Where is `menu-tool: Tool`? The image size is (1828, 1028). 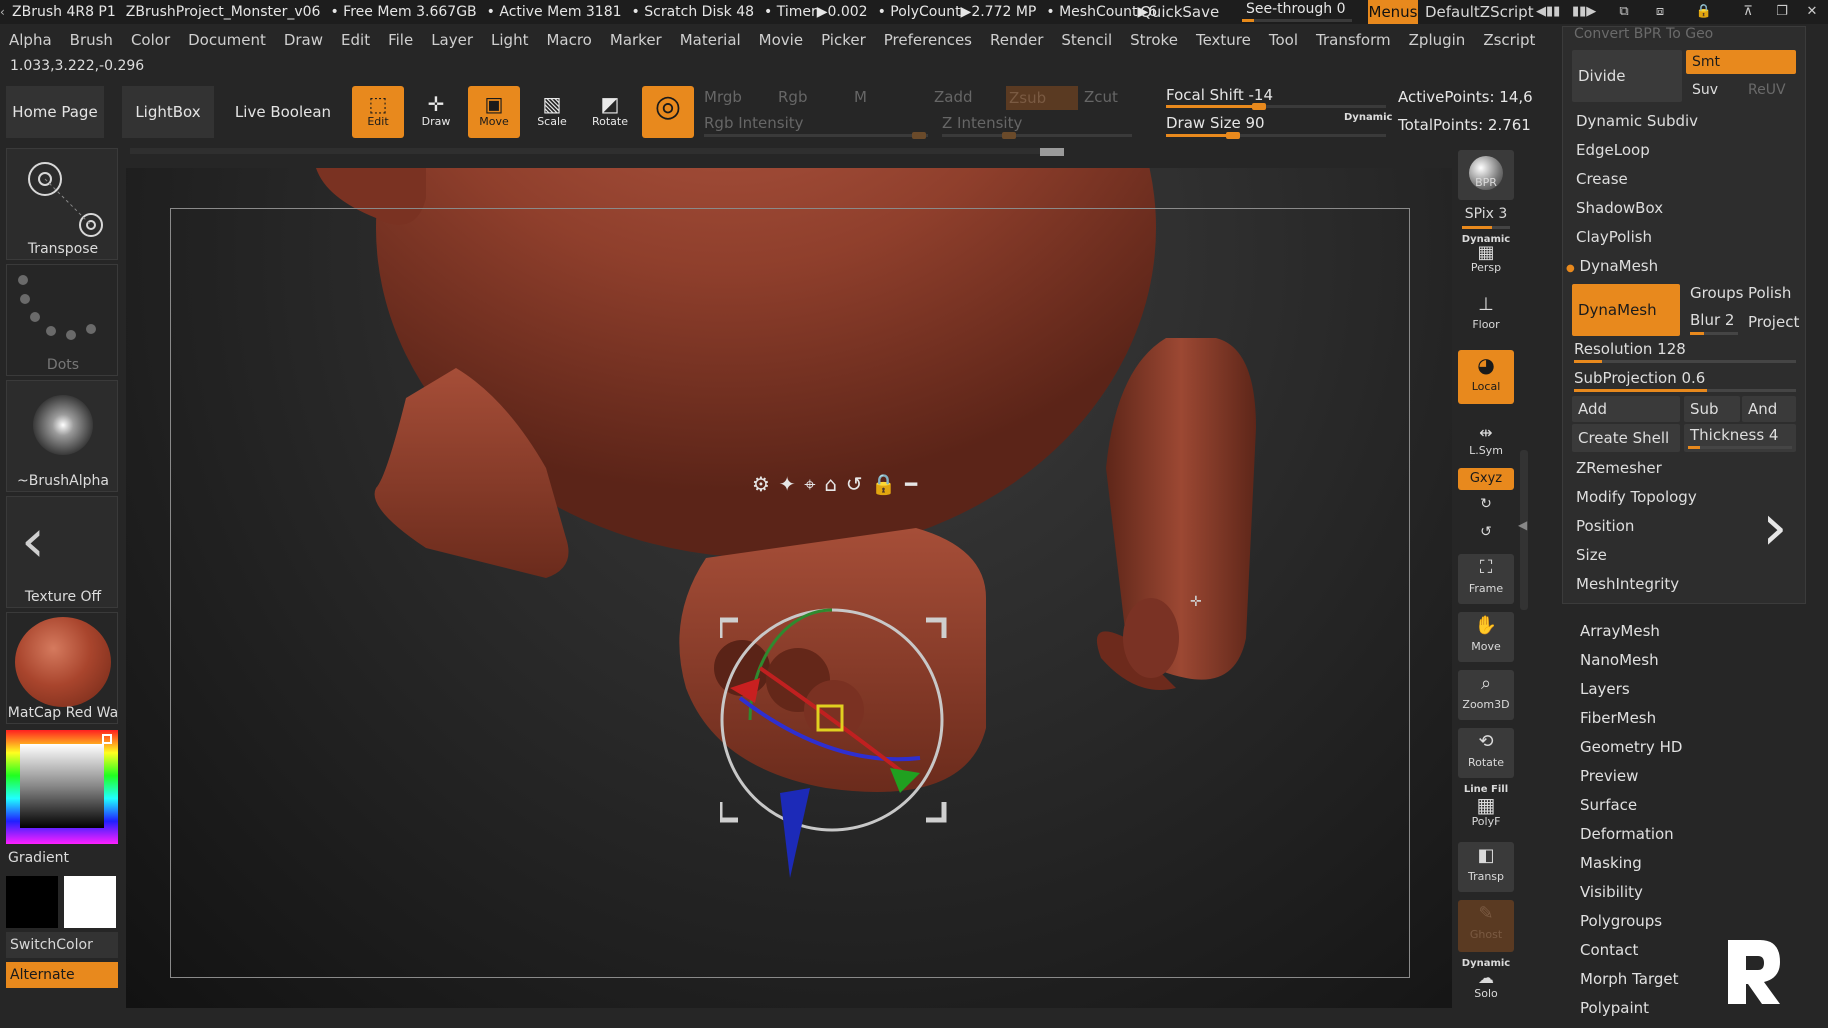
menu-tool: Tool is located at coordinates (1283, 40).